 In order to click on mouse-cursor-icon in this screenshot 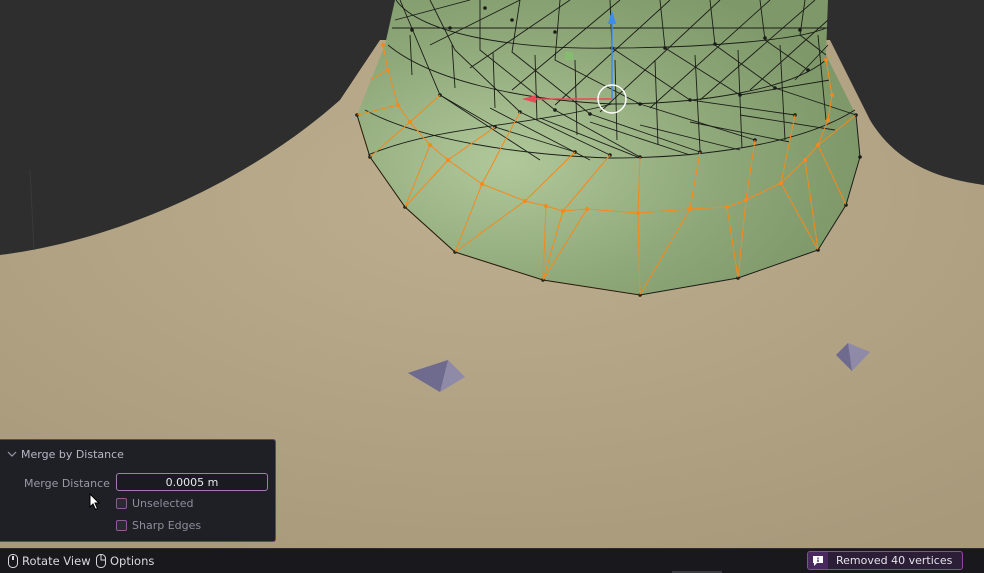, I will do `click(95, 502)`.